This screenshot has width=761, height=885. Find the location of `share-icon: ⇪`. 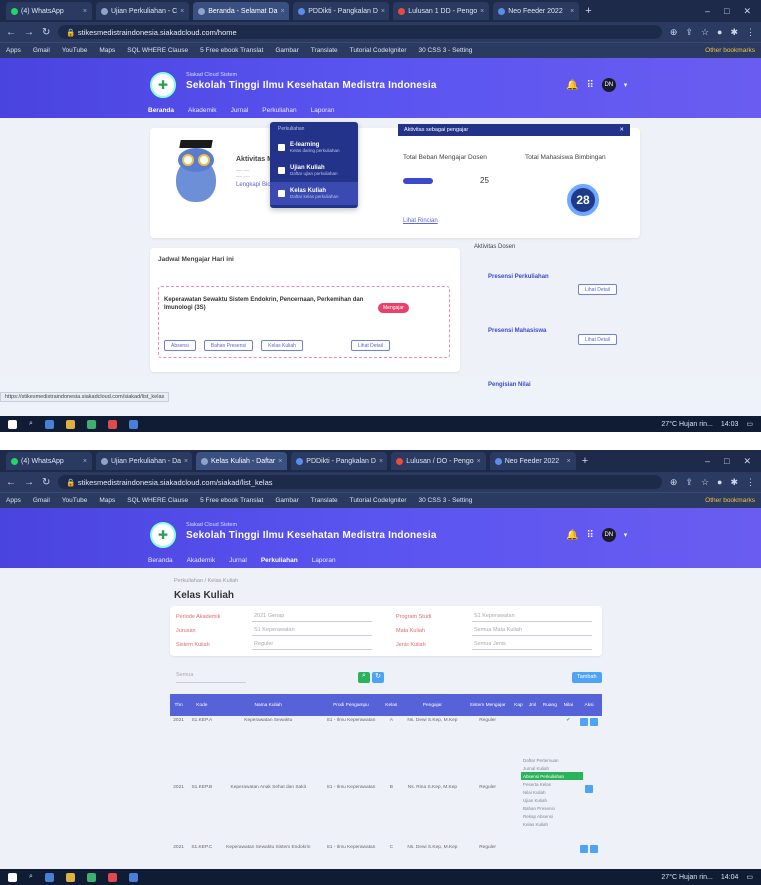

share-icon: ⇪ is located at coordinates (689, 32).